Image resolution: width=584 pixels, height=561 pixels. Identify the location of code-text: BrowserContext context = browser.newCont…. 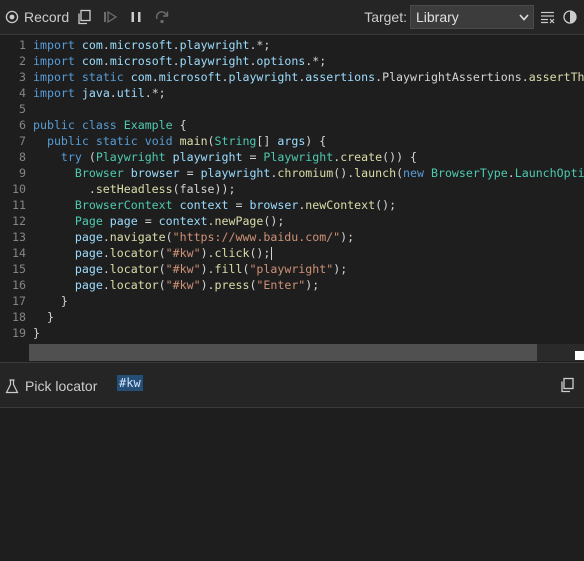
(235, 205).